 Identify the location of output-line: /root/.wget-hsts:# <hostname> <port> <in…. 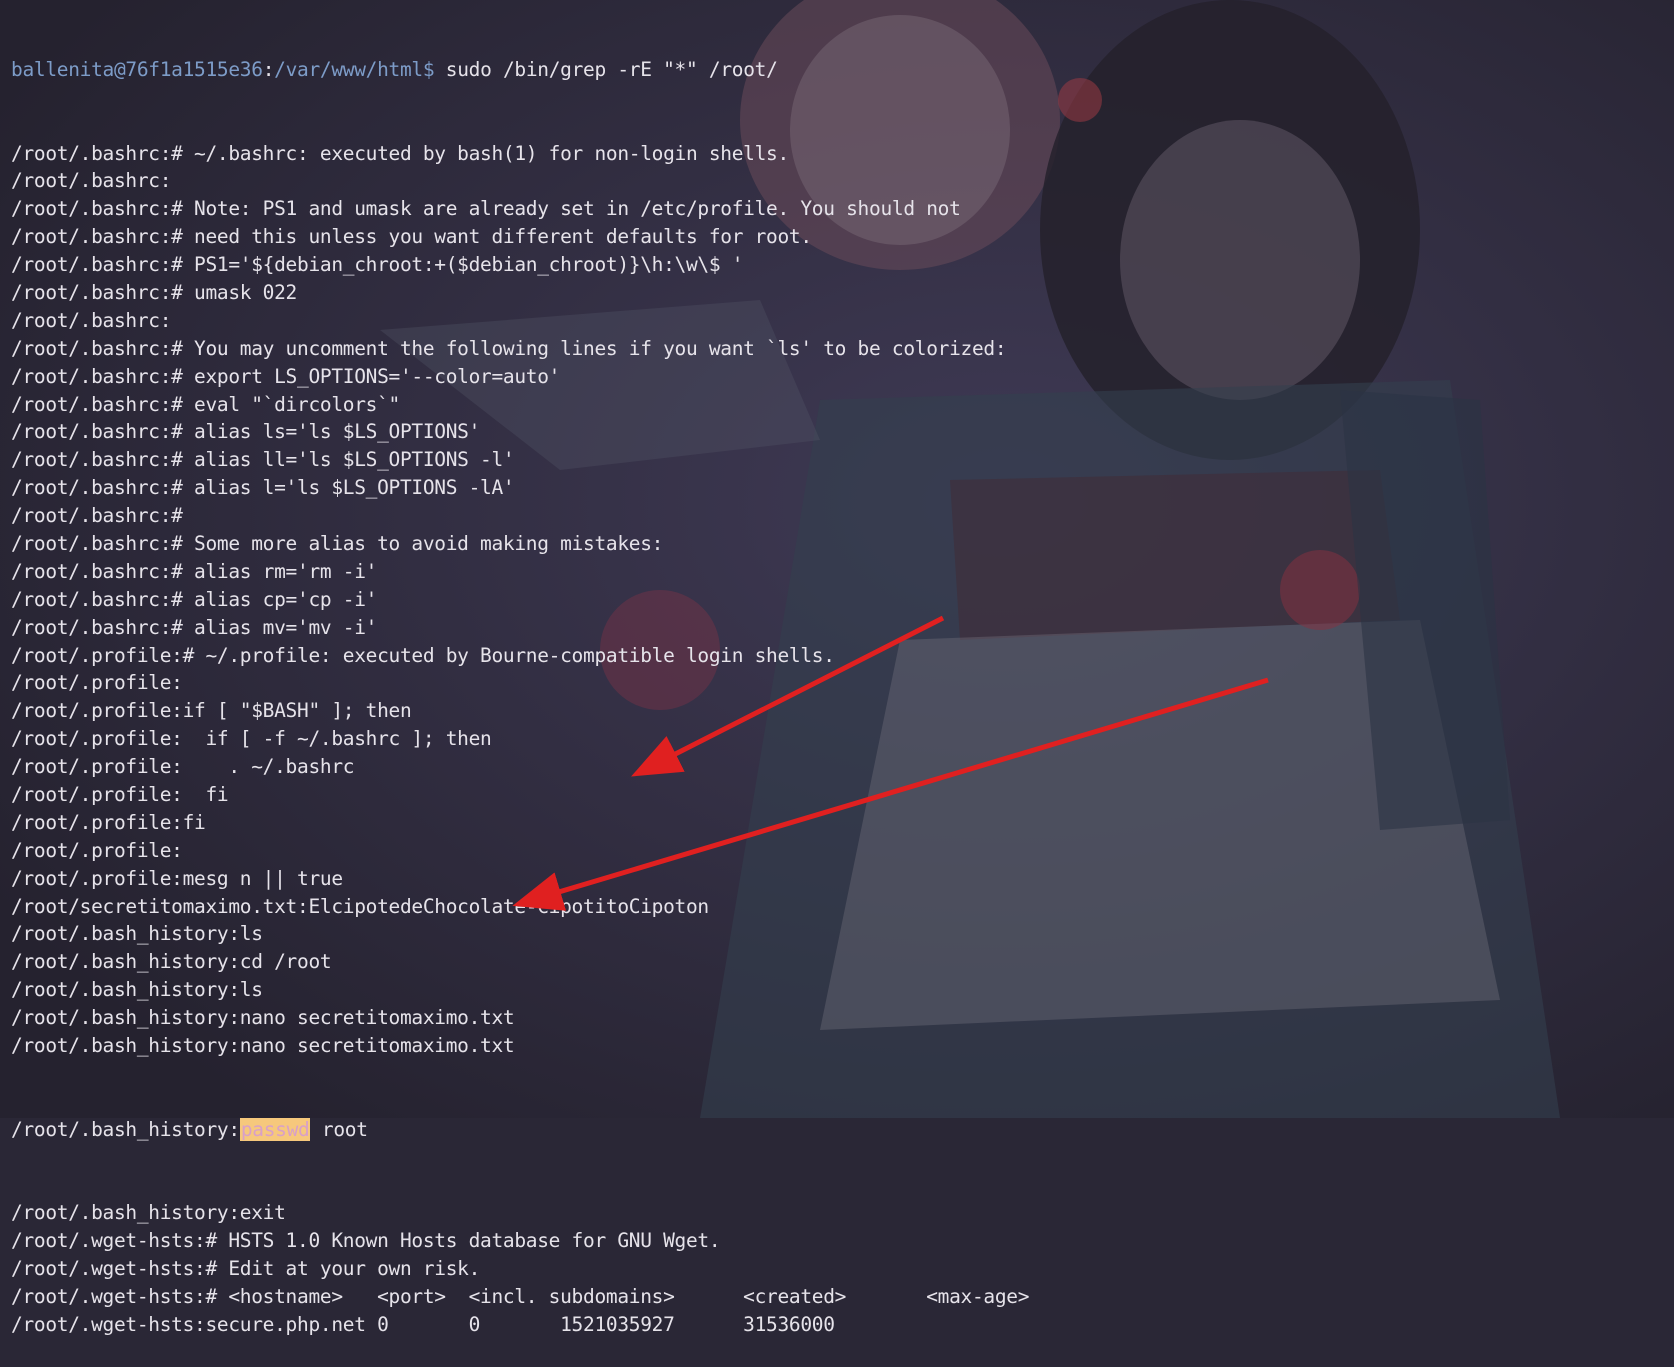
(520, 1297).